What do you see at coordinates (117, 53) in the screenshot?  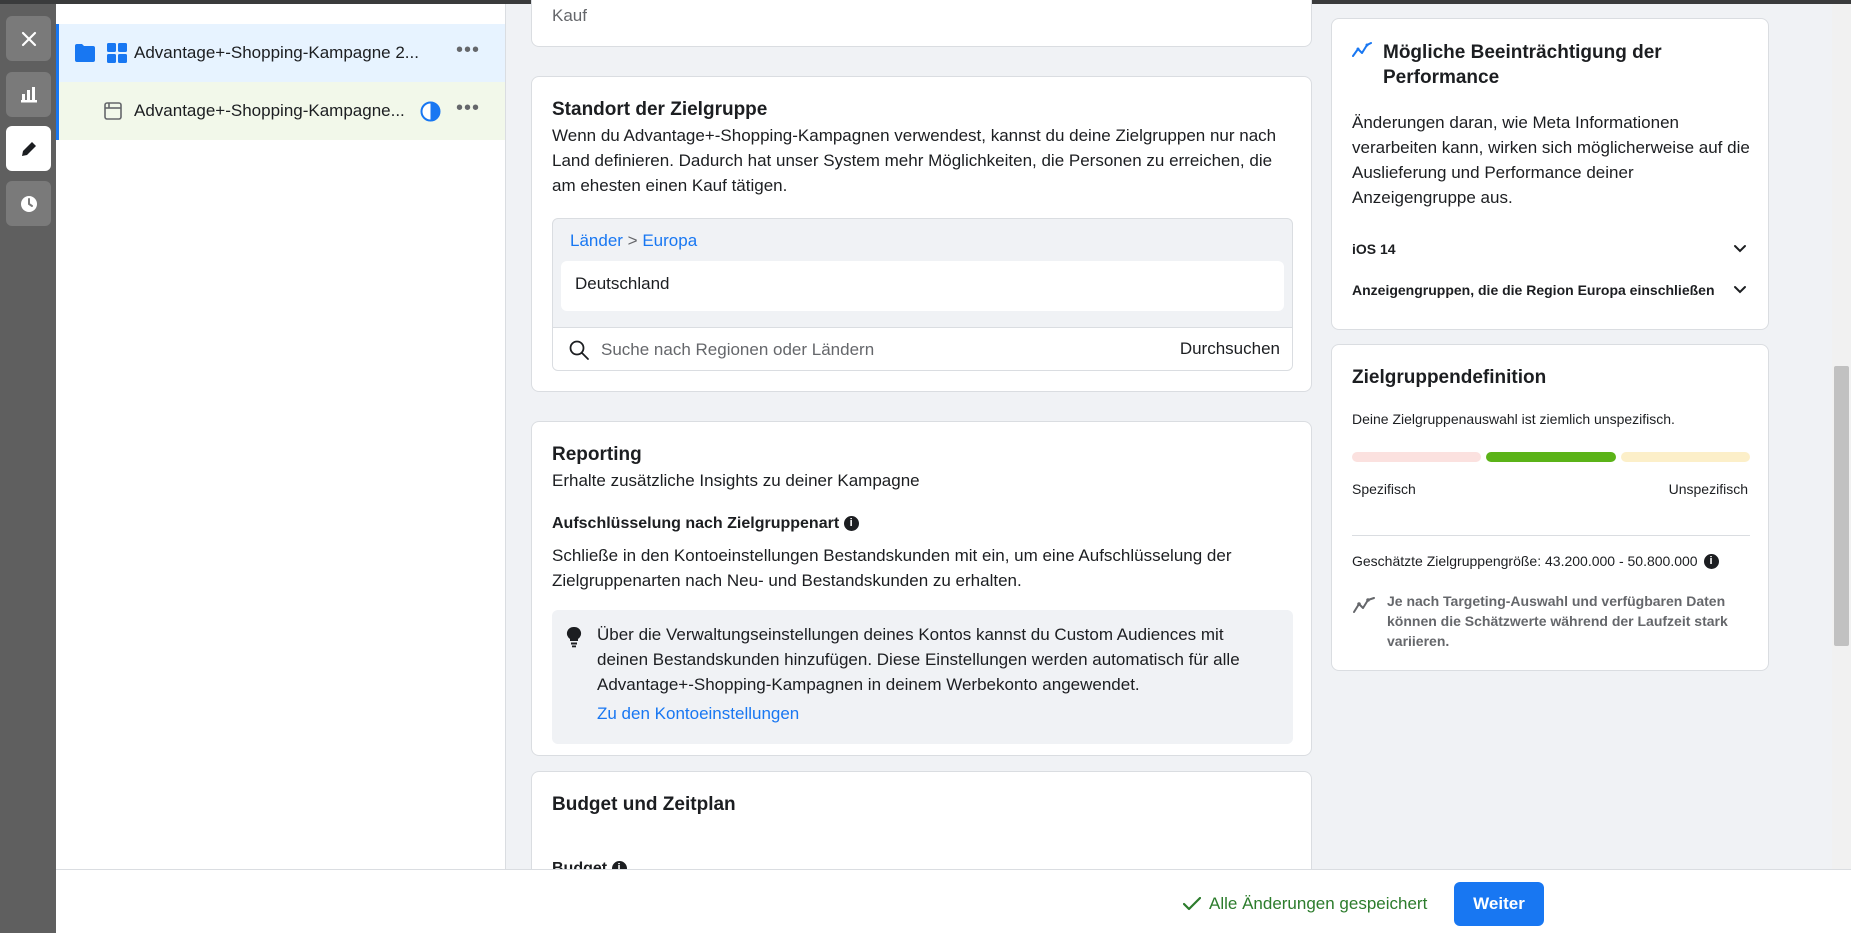 I see `campaign-grid-icon` at bounding box center [117, 53].